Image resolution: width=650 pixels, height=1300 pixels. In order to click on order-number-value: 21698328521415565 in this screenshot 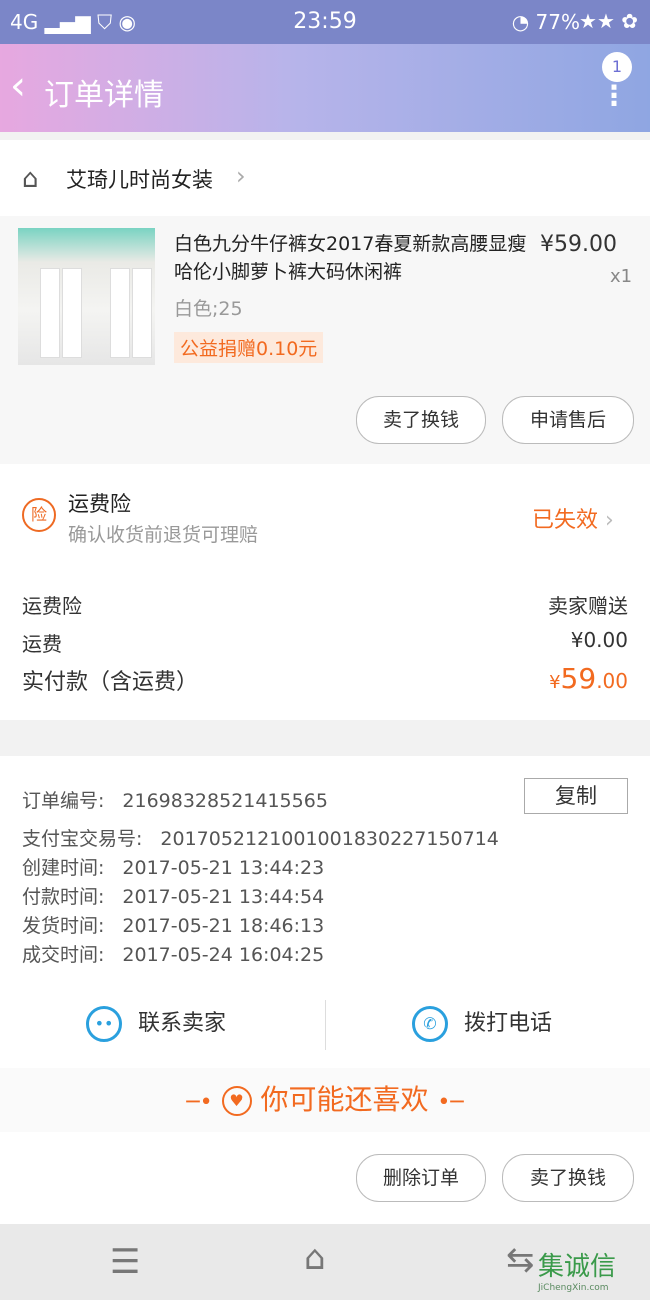, I will do `click(225, 801)`.